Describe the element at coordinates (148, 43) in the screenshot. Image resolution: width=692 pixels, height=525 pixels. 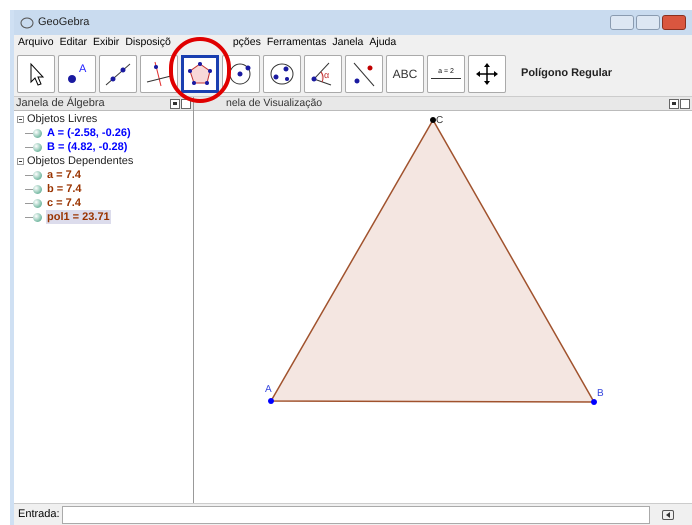
I see `menu-item: Disposiçõ` at that location.